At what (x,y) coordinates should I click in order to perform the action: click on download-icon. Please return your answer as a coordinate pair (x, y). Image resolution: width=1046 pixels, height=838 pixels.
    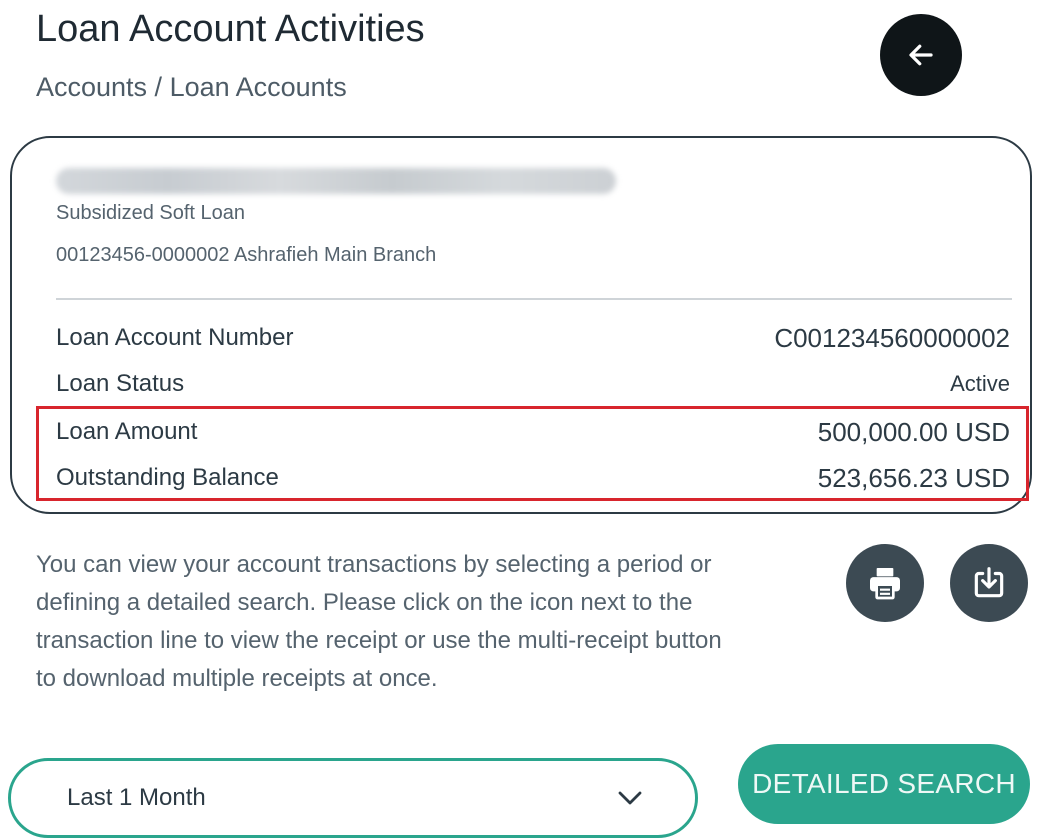
    Looking at the image, I should click on (989, 582).